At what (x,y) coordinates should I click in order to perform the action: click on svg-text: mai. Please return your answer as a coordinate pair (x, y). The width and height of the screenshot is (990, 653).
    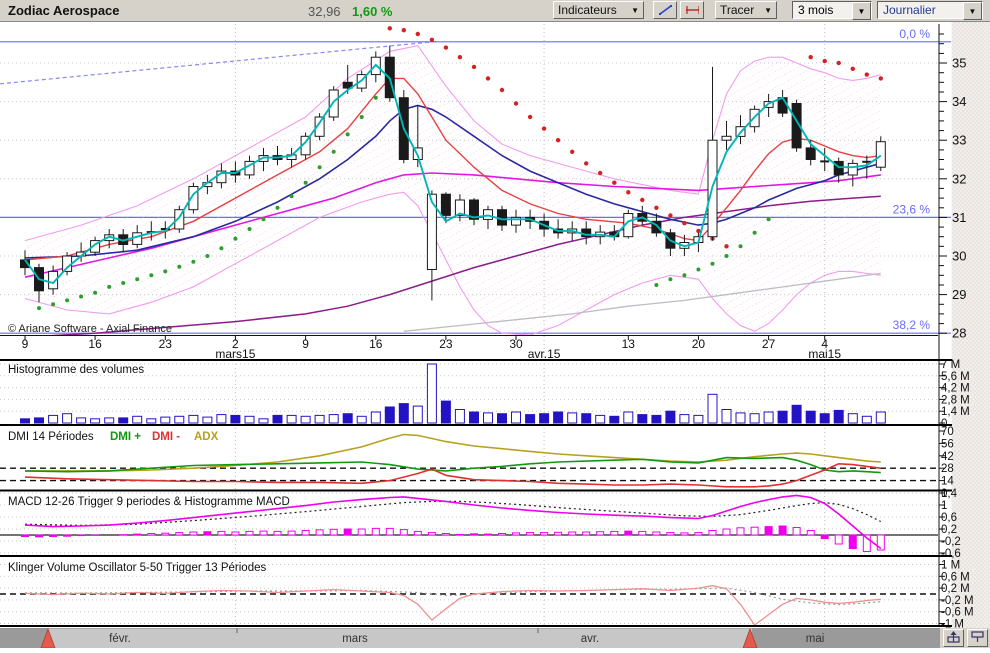
    Looking at the image, I should click on (815, 639).